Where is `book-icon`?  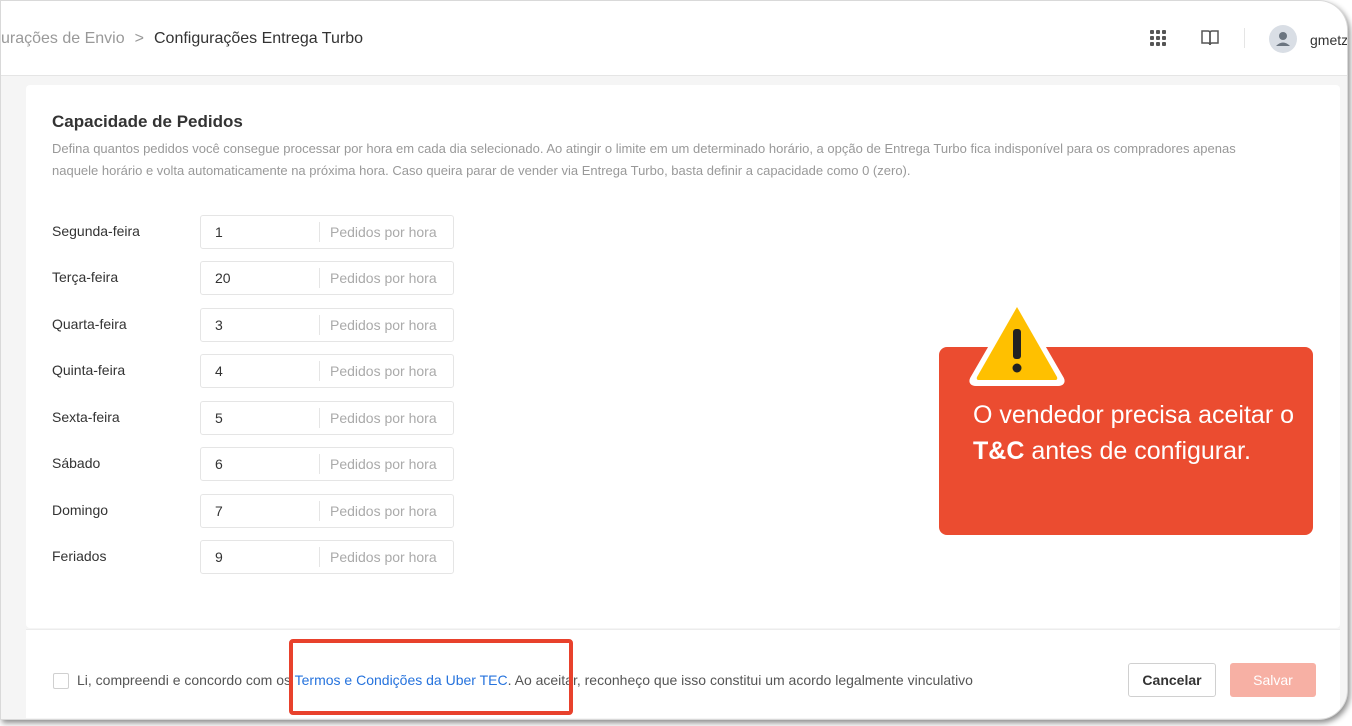 book-icon is located at coordinates (1210, 38).